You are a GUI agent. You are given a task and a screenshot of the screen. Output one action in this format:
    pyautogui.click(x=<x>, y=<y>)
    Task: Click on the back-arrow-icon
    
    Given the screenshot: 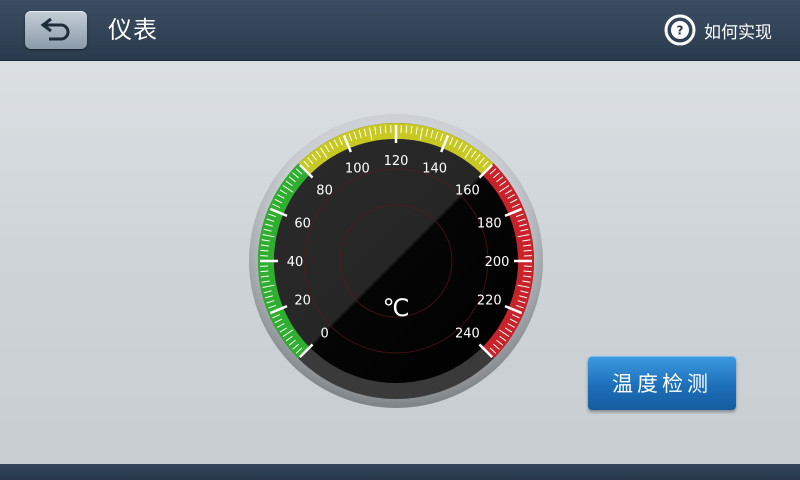 What is the action you would take?
    pyautogui.click(x=55, y=29)
    